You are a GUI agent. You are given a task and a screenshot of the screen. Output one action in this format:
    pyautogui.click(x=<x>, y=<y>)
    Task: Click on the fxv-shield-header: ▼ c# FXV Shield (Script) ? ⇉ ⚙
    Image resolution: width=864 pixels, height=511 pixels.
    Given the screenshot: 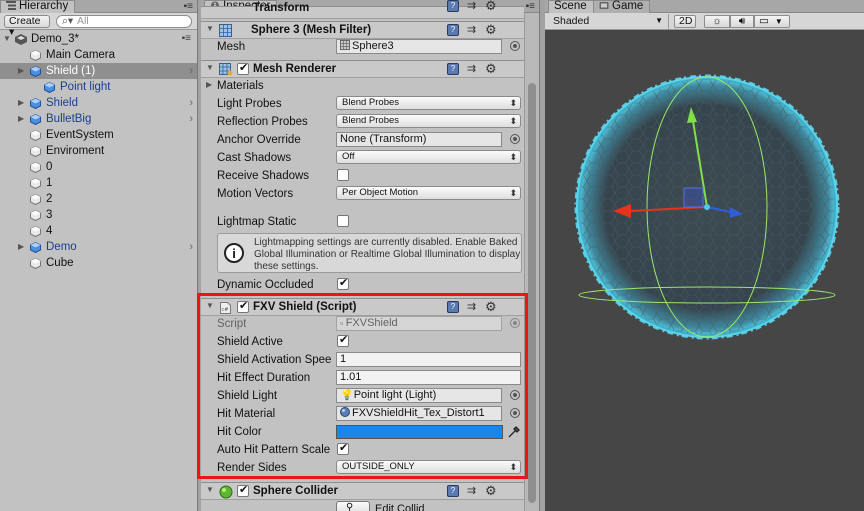 What is the action you would take?
    pyautogui.click(x=362, y=307)
    